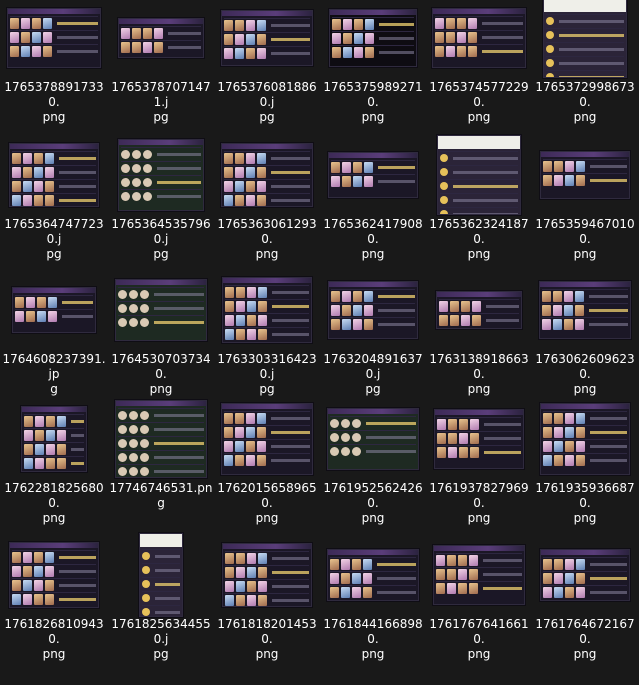  Describe the element at coordinates (267, 231) in the screenshot. I see `file-name-line-1: 17653630612930.` at that location.